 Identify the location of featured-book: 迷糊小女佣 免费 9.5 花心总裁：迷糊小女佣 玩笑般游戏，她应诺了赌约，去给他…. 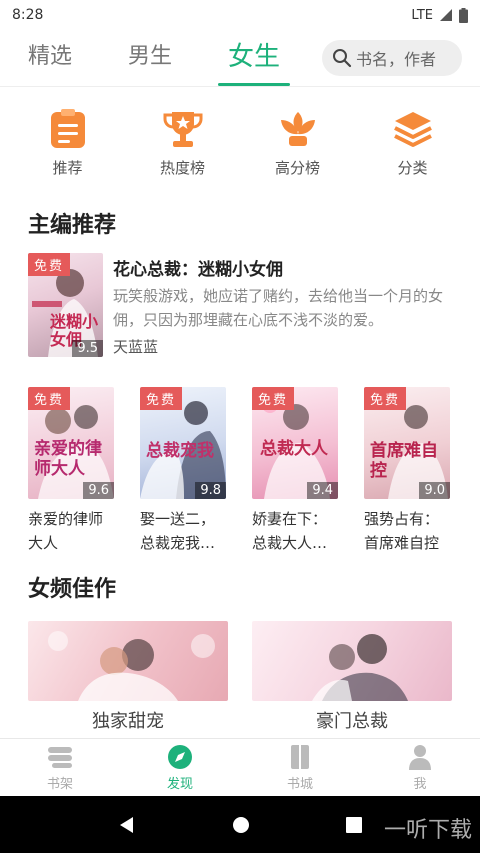
(240, 305).